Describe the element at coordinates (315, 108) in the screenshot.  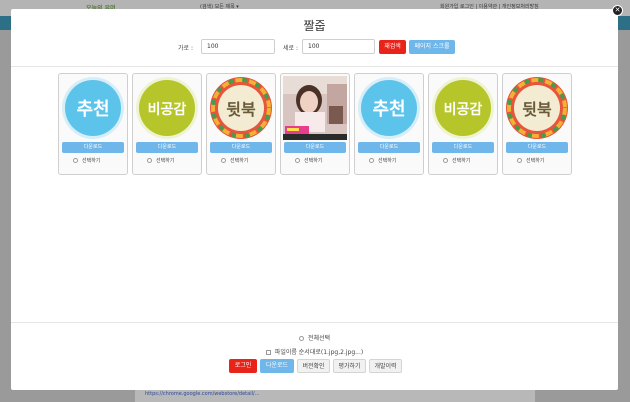
I see `photo-thumbnail-image` at that location.